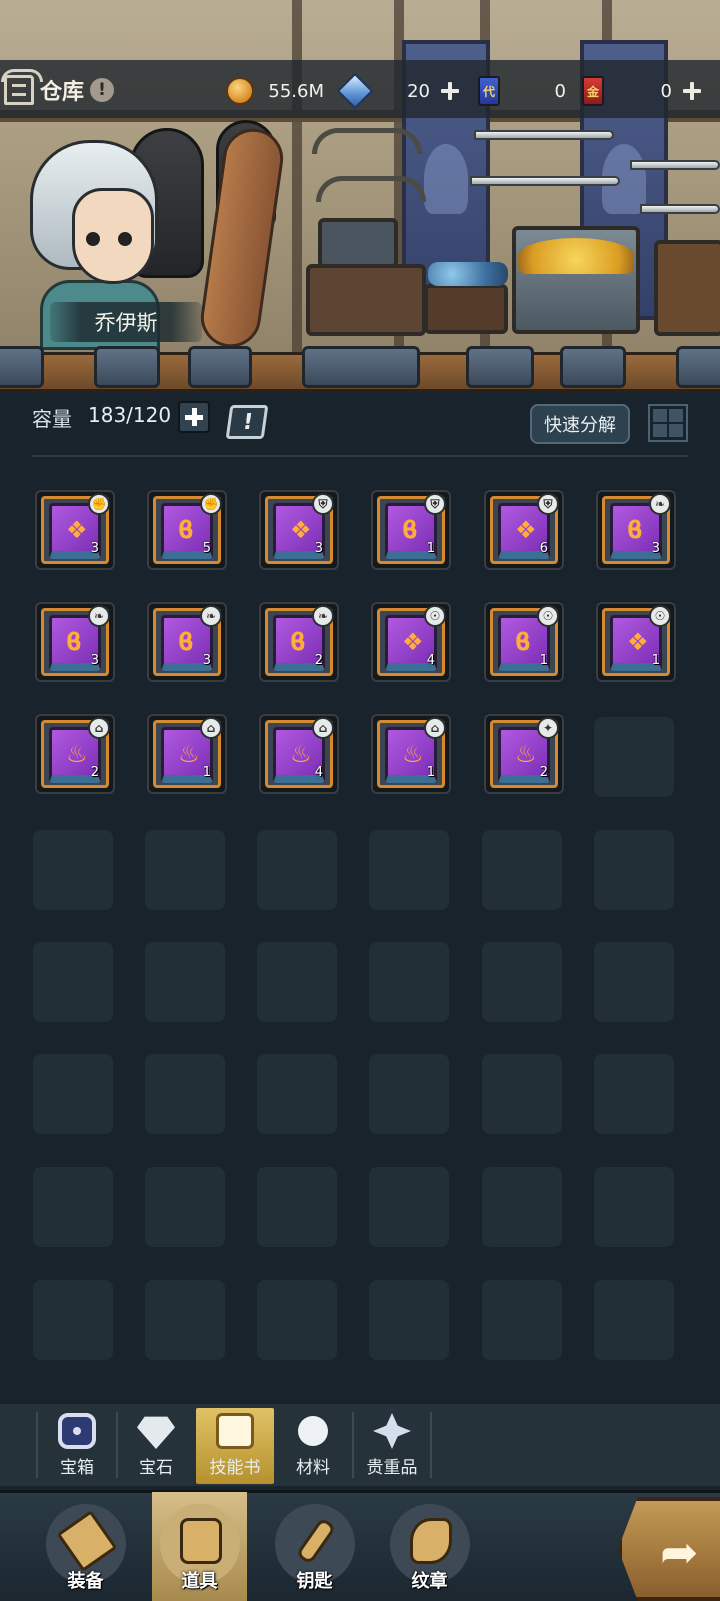 The image size is (720, 1601). I want to click on blue-ticket-icon: 代, so click(489, 91).